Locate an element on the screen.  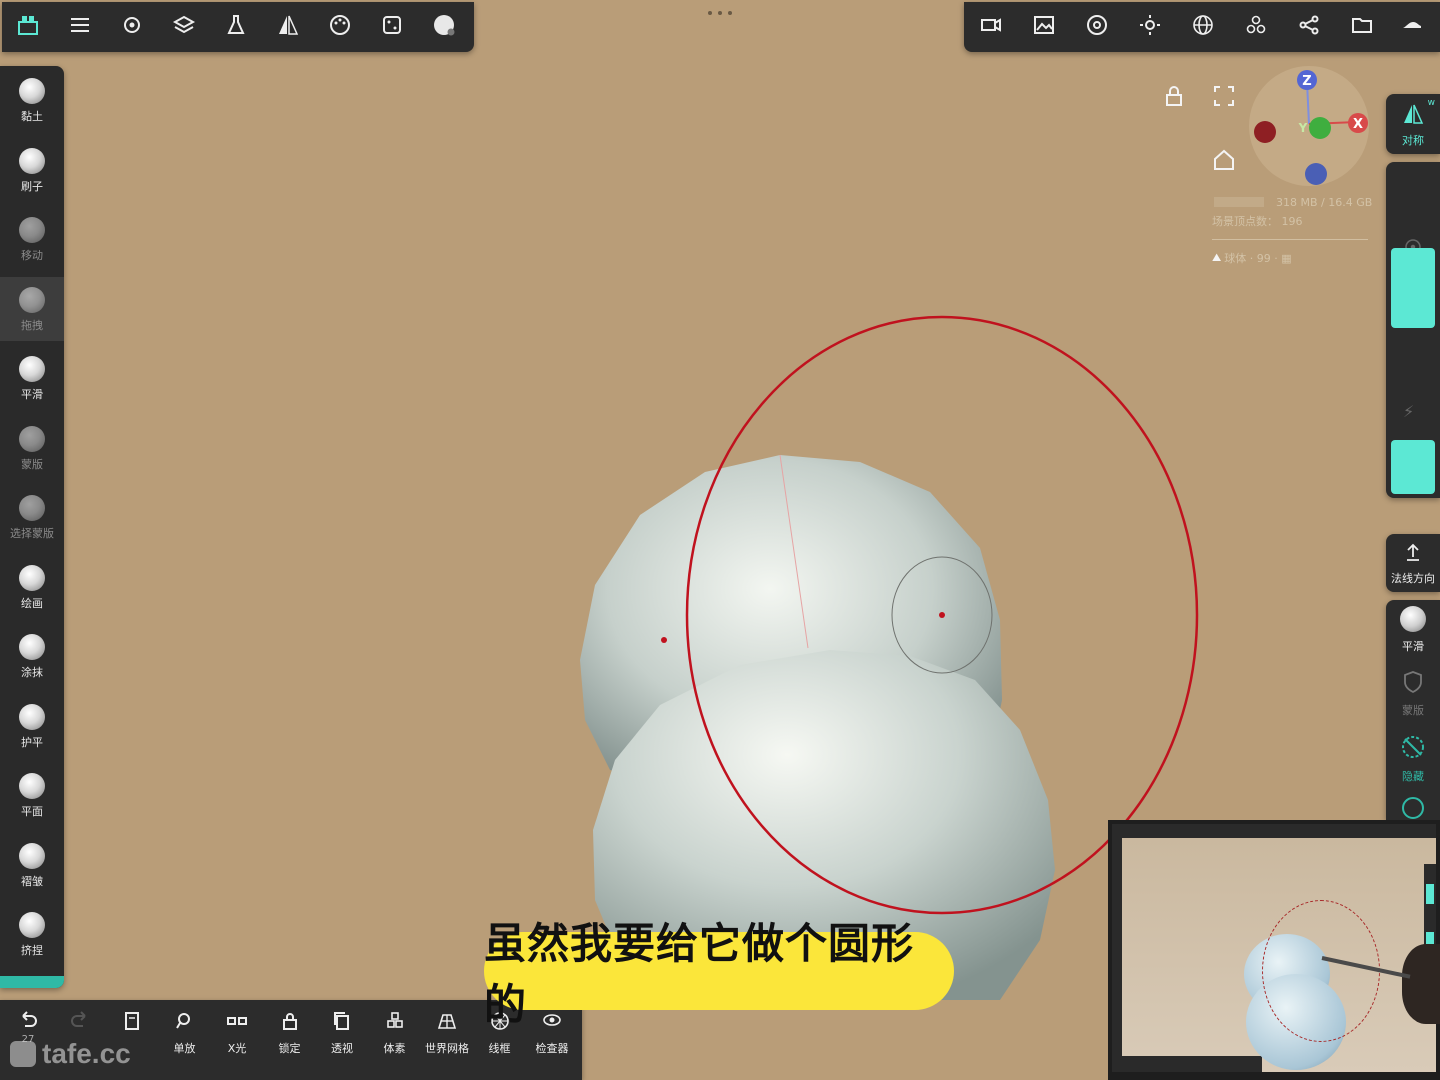
tool-item: 蒙版 is located at coordinates (32, 448).